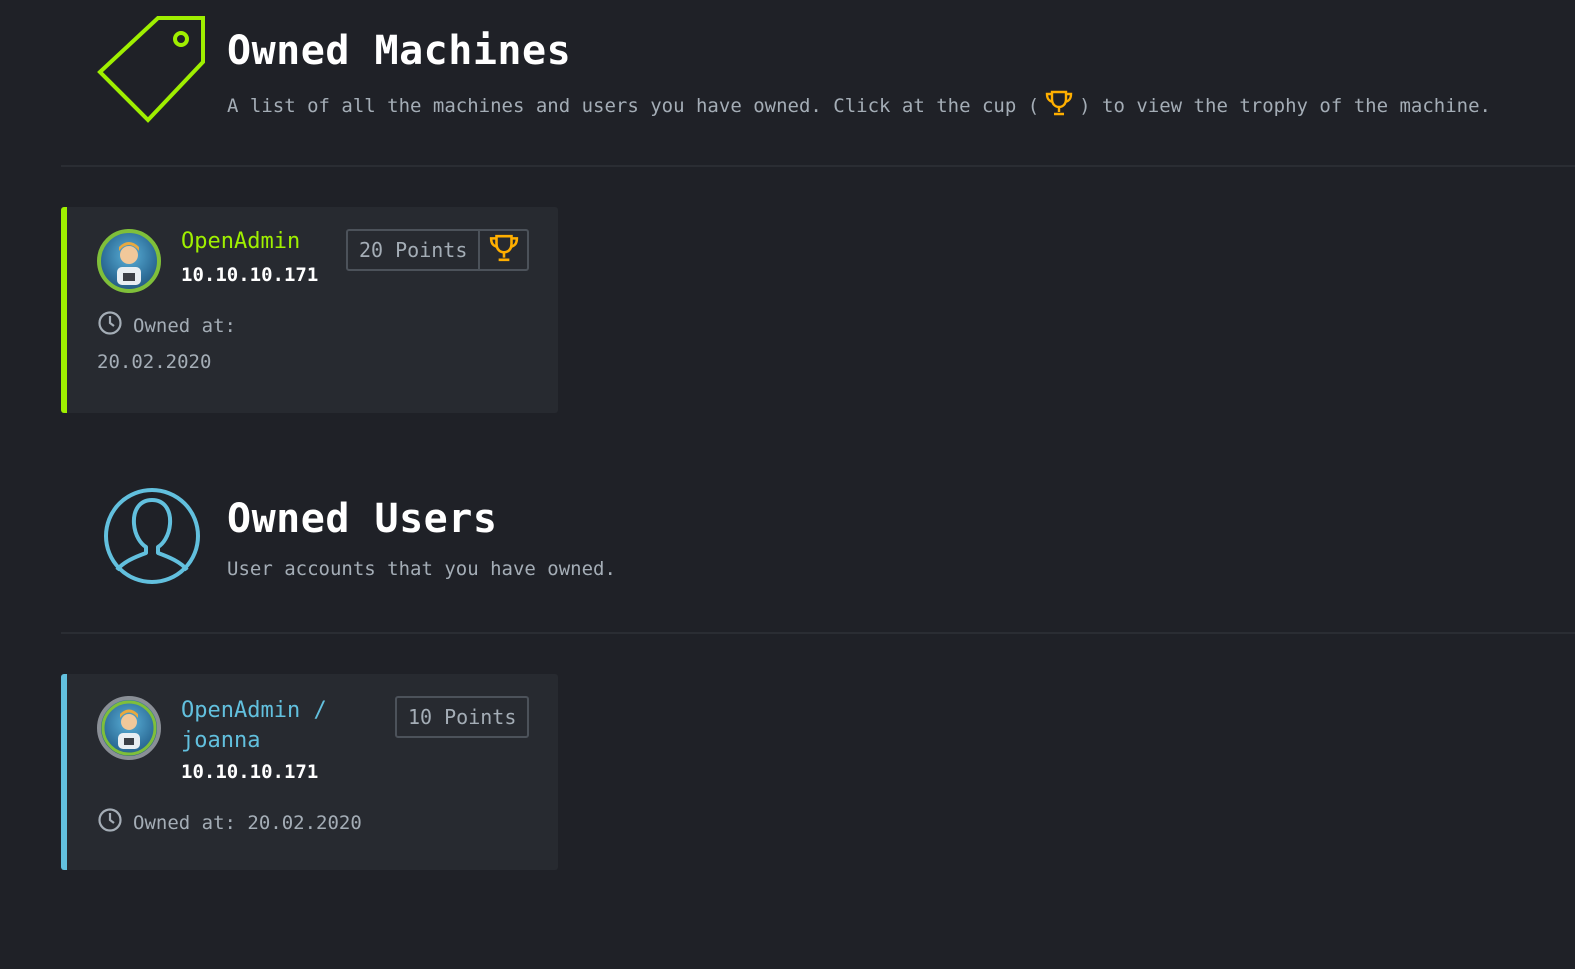 The image size is (1575, 969). What do you see at coordinates (254, 710) in the screenshot?
I see `user-name-line1: OpenAdmin /` at bounding box center [254, 710].